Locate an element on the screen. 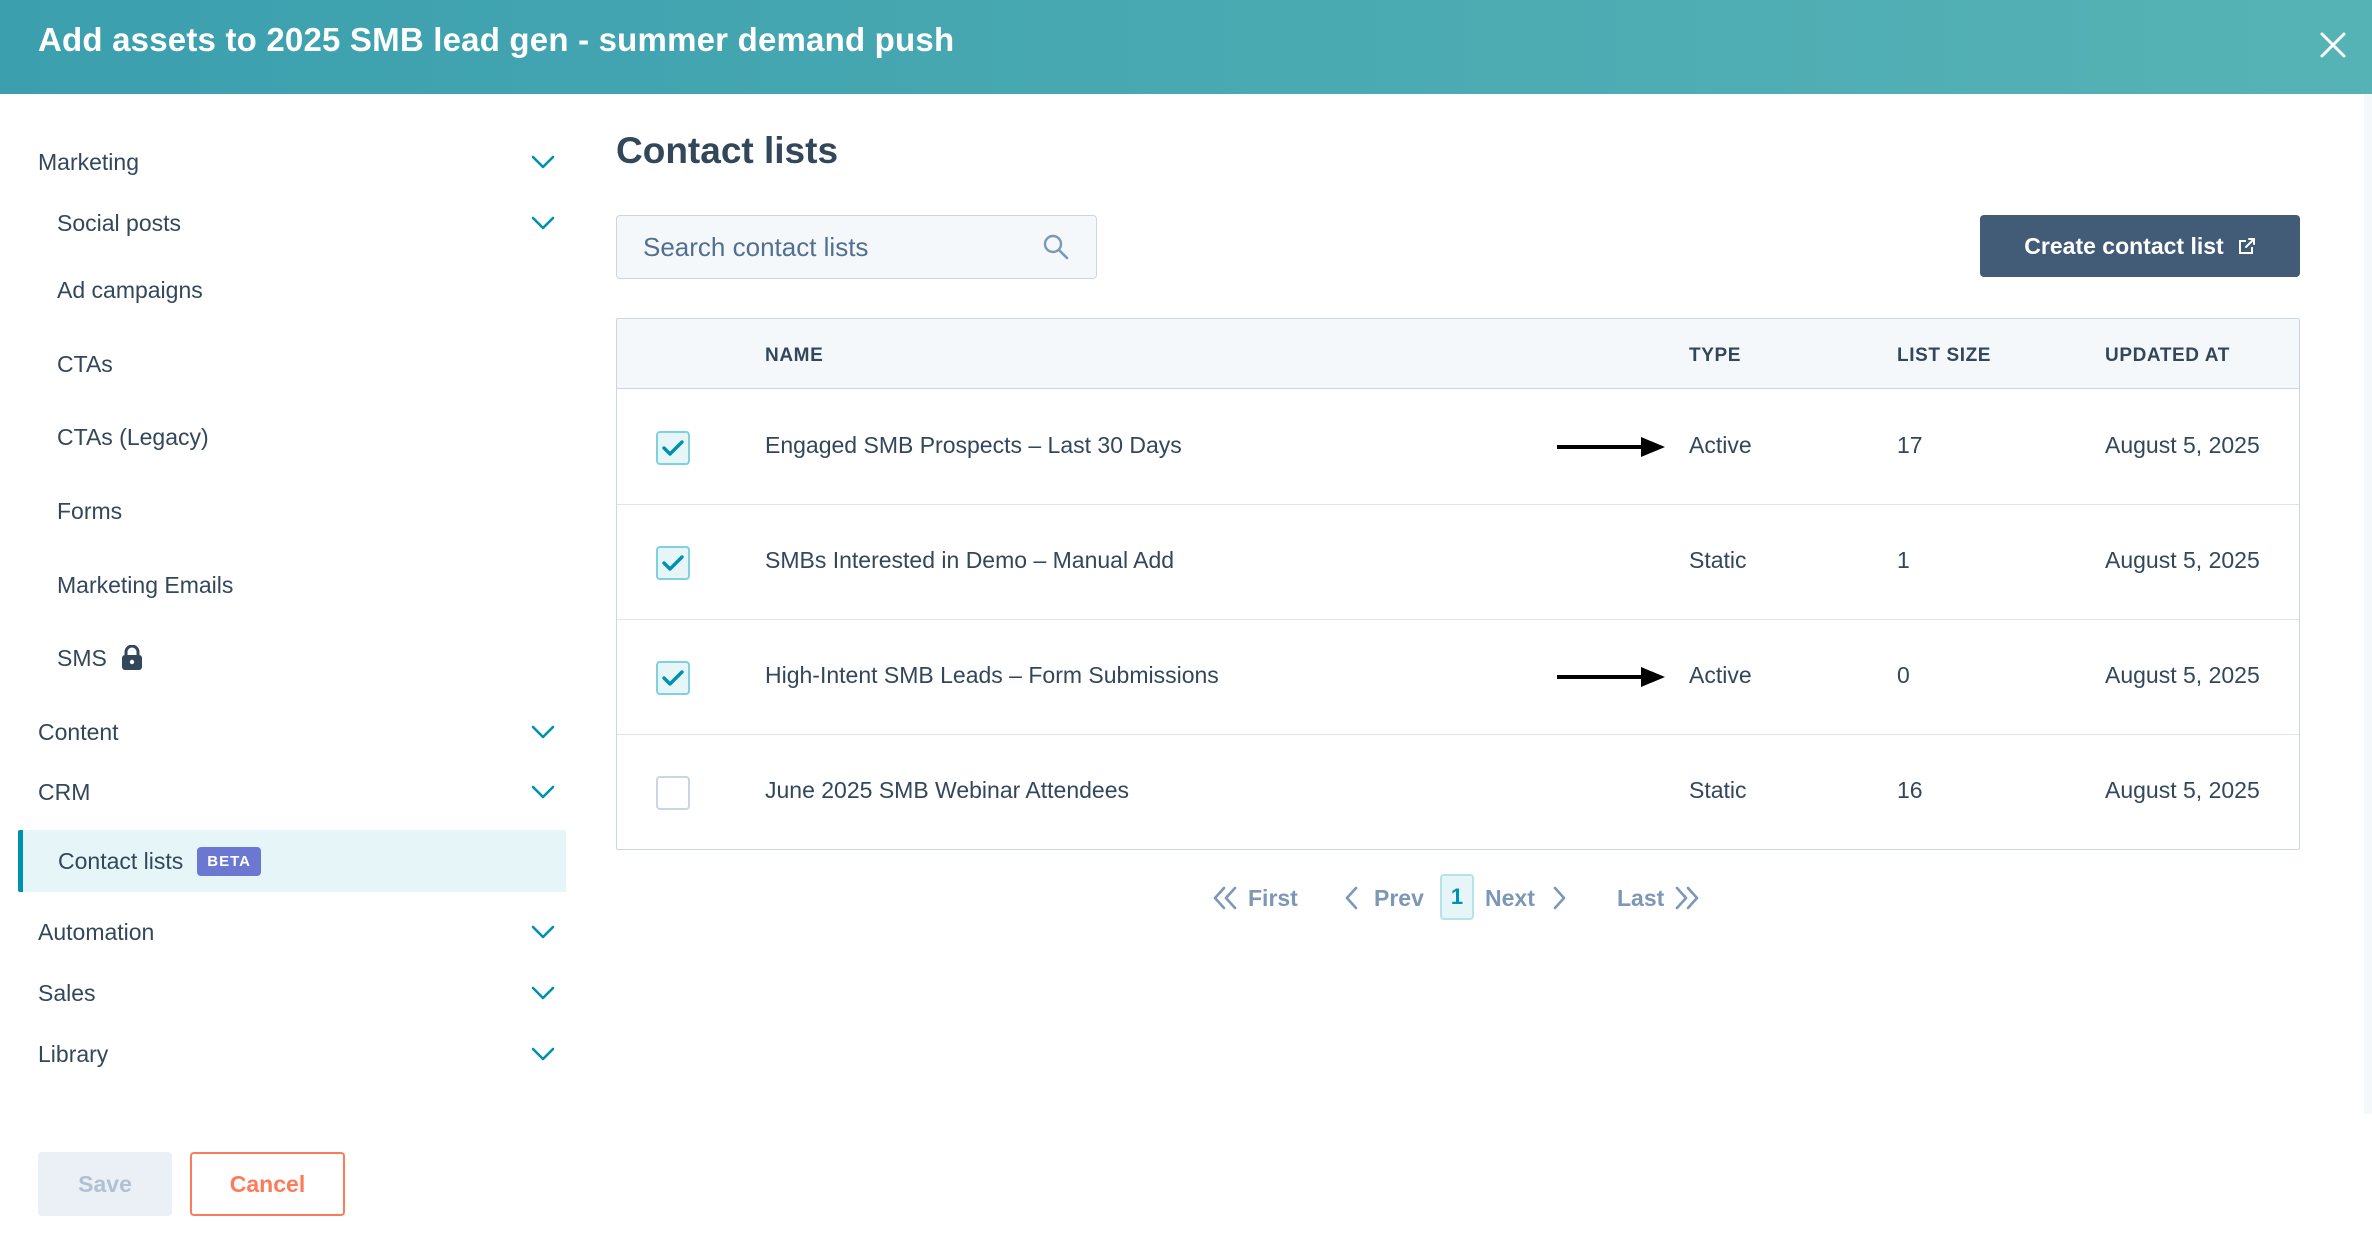 This screenshot has width=2372, height=1250. nav-sms: SMS is located at coordinates (307, 658).